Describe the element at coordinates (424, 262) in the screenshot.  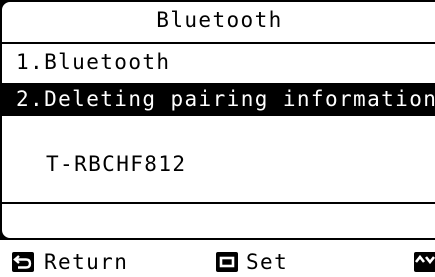
I see `up-down-arrows-icon` at that location.